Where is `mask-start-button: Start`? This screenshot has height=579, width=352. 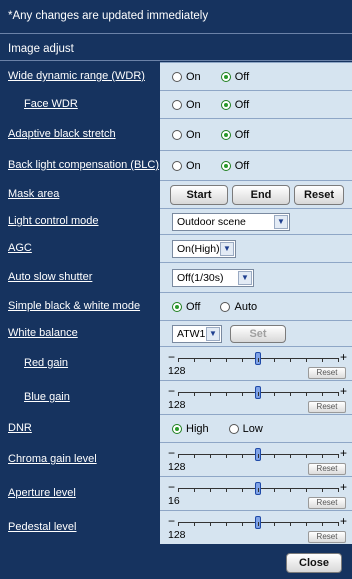 mask-start-button: Start is located at coordinates (199, 194).